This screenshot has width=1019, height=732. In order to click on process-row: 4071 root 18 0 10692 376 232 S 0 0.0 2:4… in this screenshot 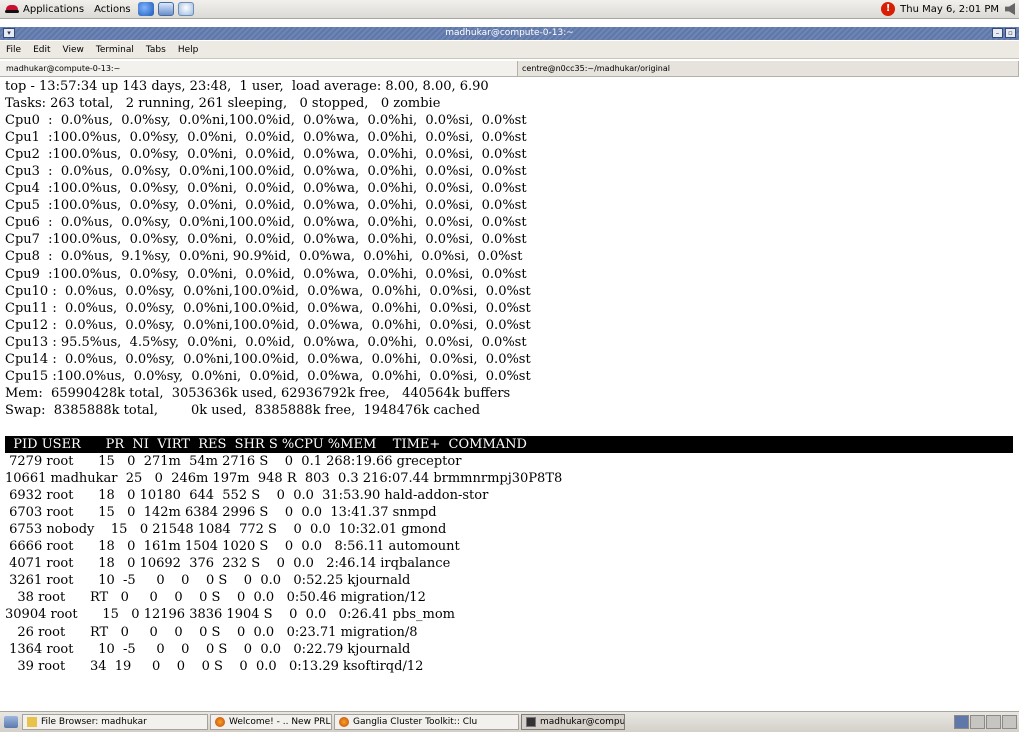, I will do `click(228, 564)`.